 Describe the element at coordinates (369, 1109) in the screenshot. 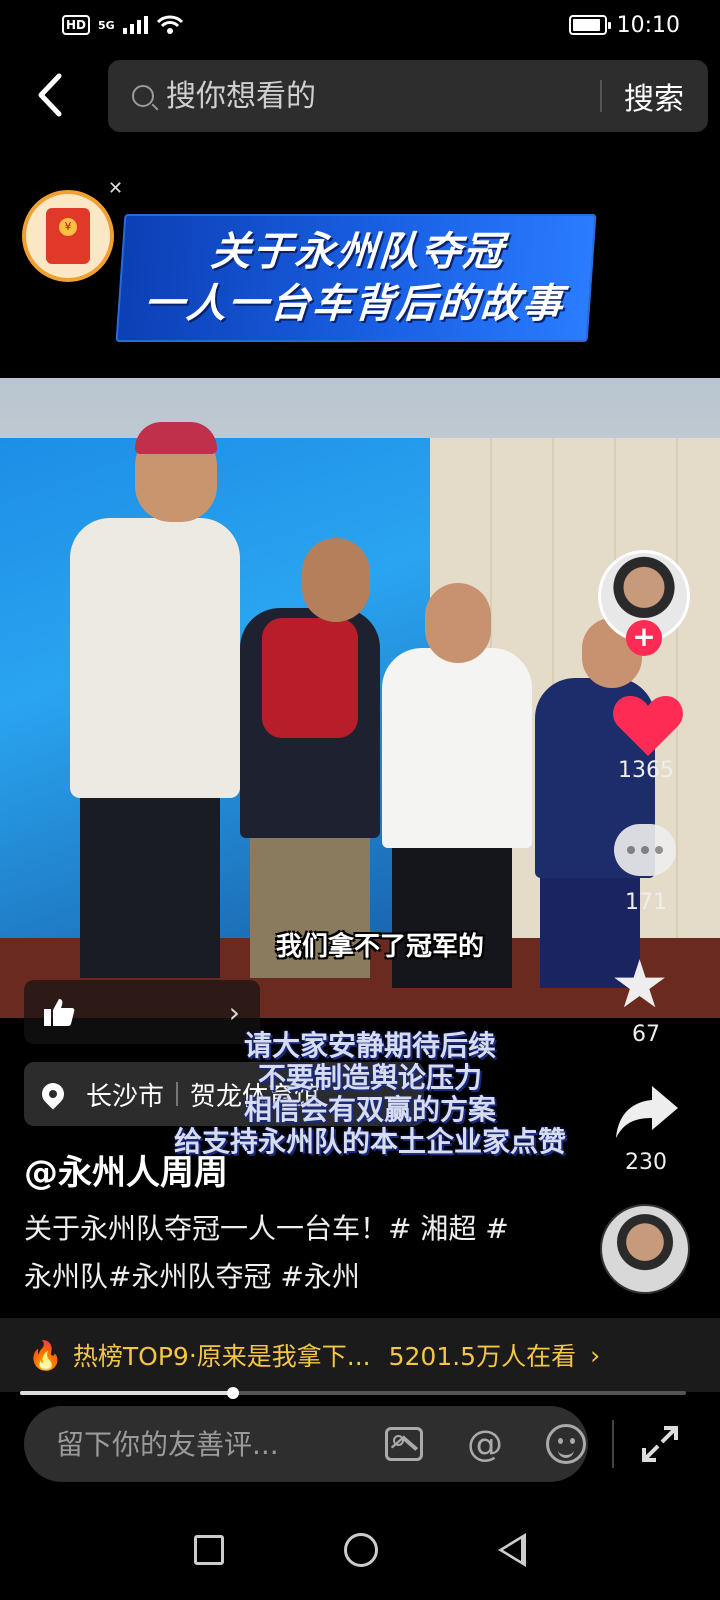

I see `overlay-subtitle-line: 相信会有双赢的方案` at that location.